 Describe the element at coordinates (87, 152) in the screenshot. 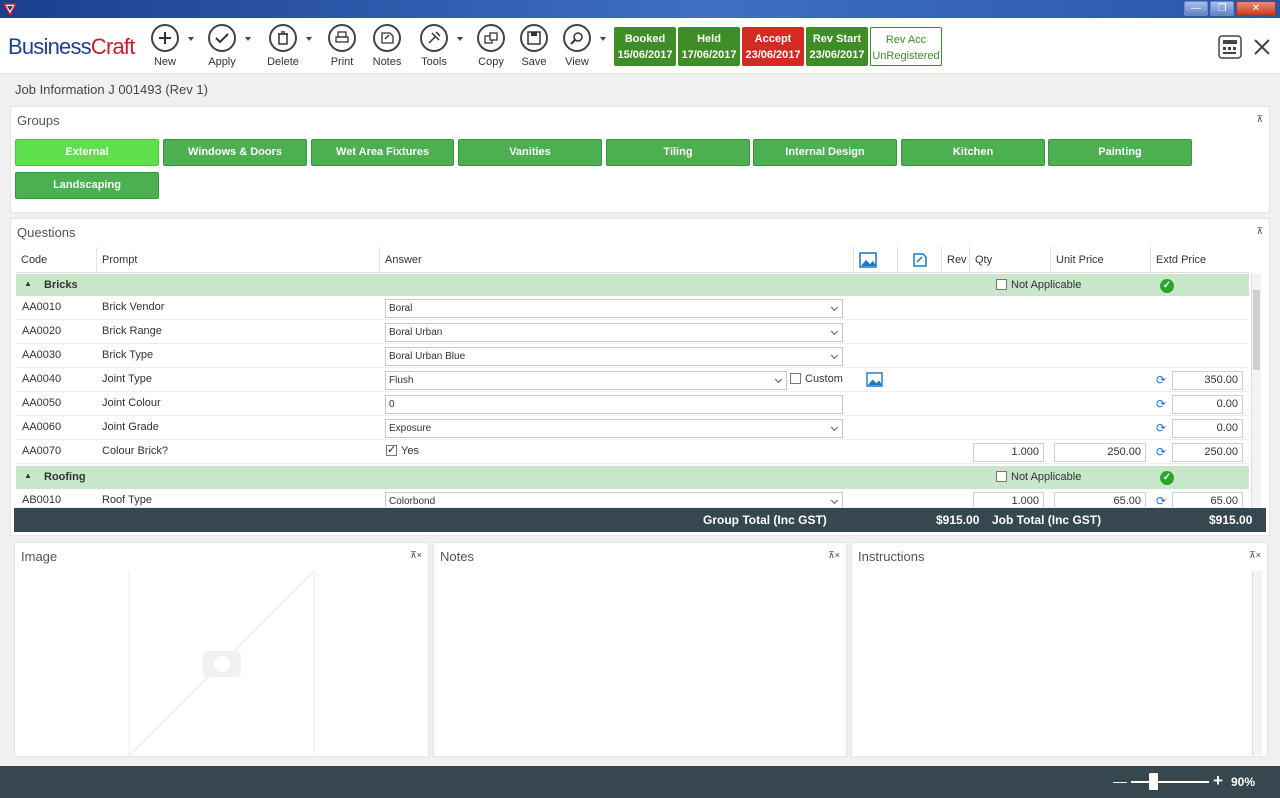

I see `group-external: External` at that location.